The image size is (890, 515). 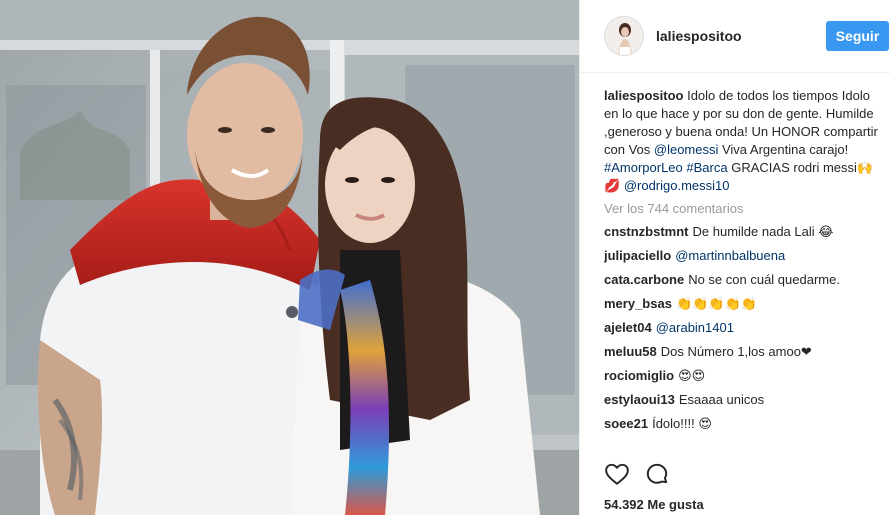 What do you see at coordinates (699, 36) in the screenshot?
I see `post-author-username: laliespositoo` at bounding box center [699, 36].